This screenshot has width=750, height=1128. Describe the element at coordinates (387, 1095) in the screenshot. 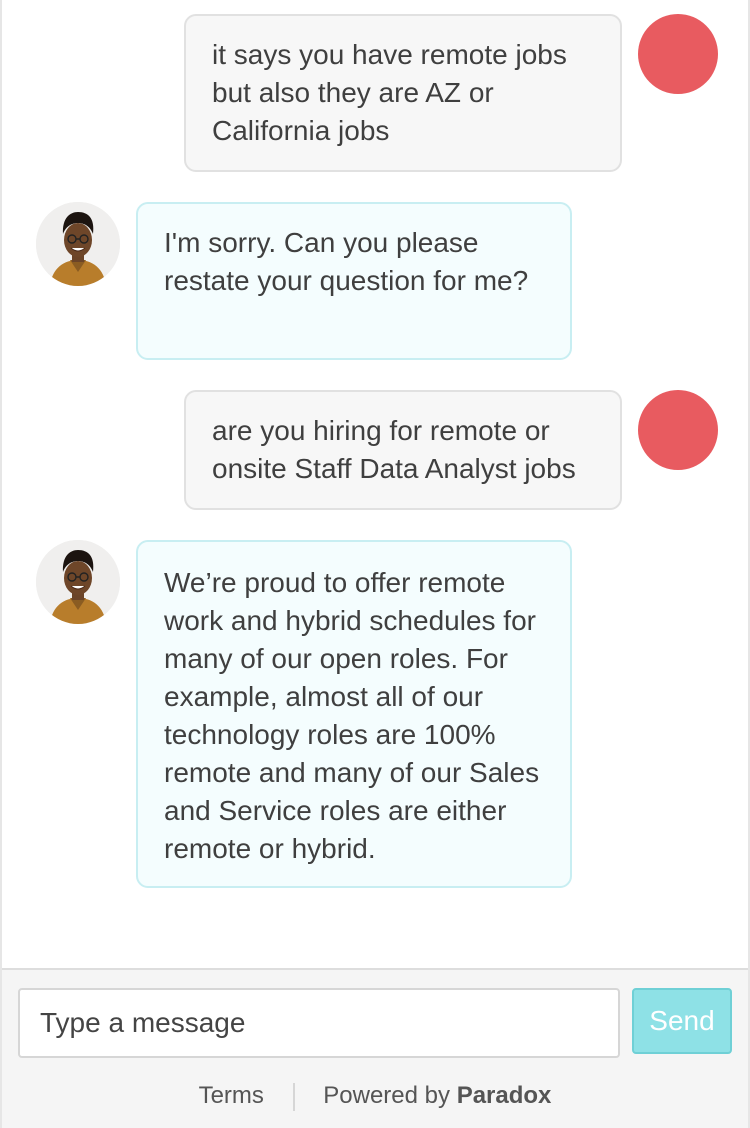

I see `powered-by-label: Powered by` at that location.